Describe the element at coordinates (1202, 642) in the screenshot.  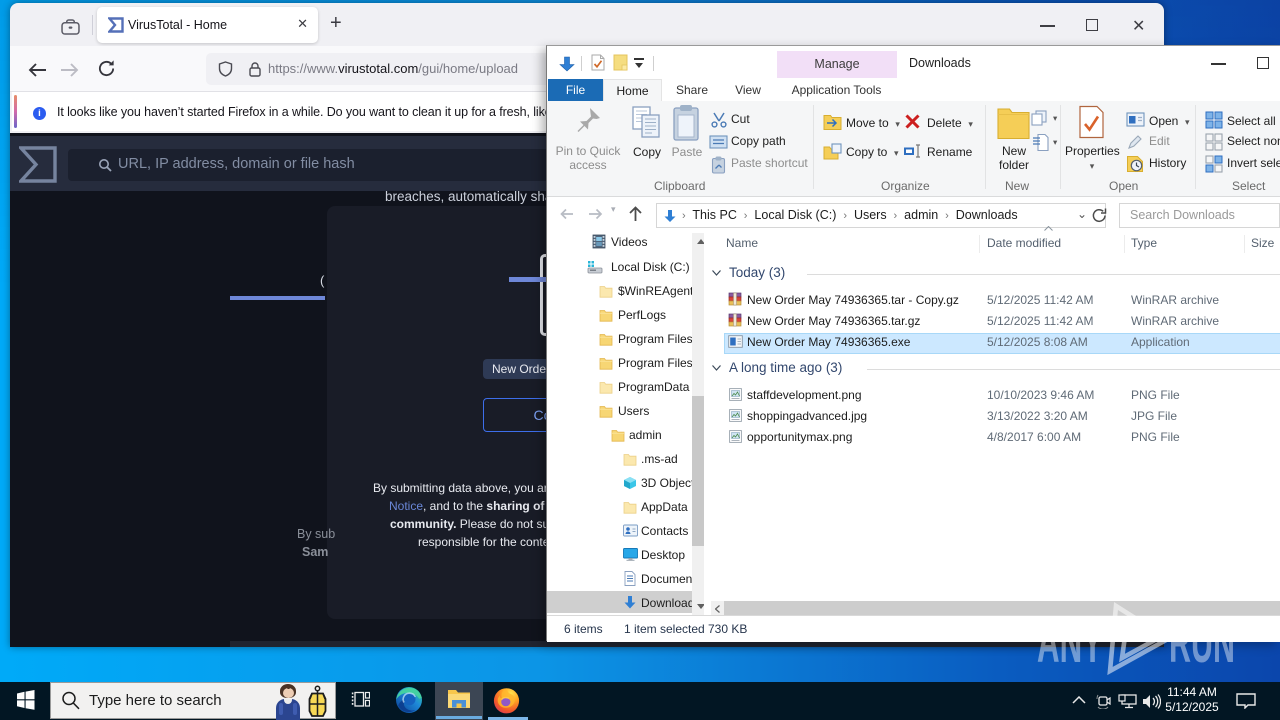
I see `svg-text: RUN` at that location.